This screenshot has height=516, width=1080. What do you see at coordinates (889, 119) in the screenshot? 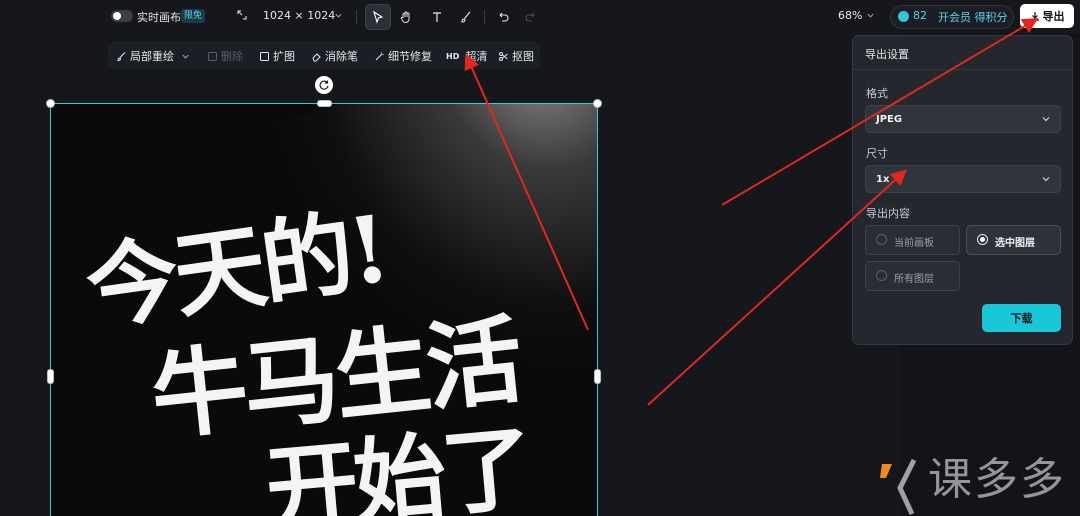
I see `format-value: JPEG` at bounding box center [889, 119].